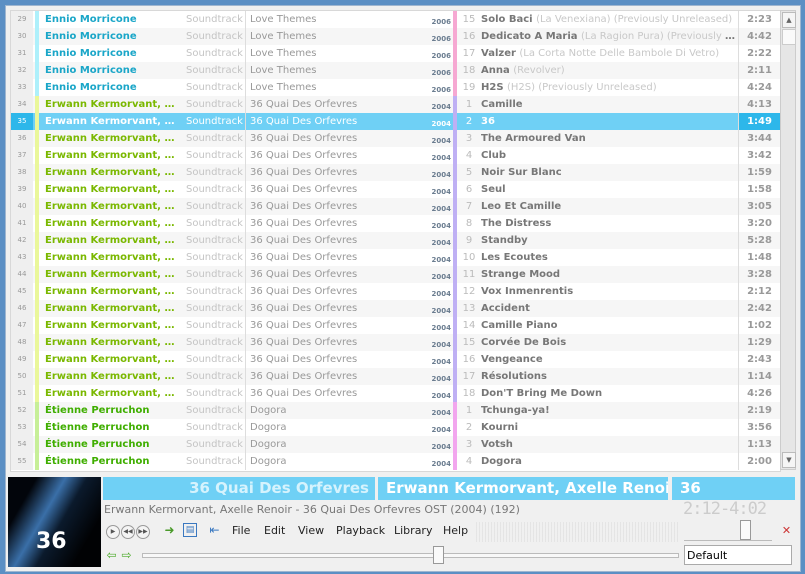 Image resolution: width=805 pixels, height=574 pixels. I want to click on title-cell: Tchunga-ya!, so click(608, 410).